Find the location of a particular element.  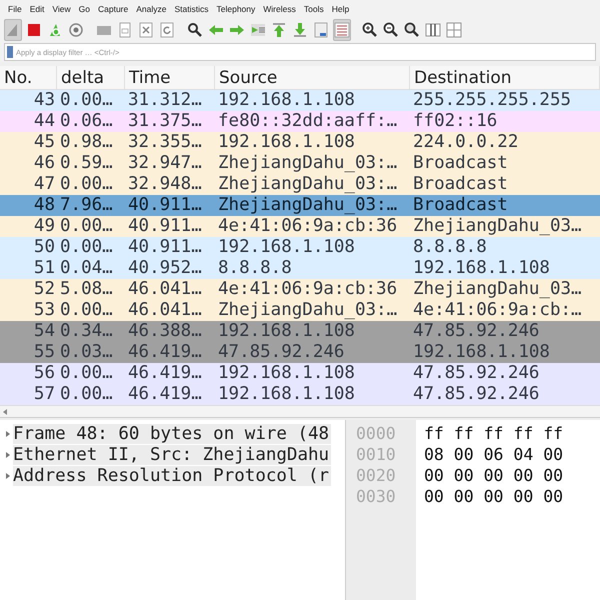

packet-row: 43 0.00… 31.312… 192.168.1.108 255.255.255.255 is located at coordinates (300, 100).